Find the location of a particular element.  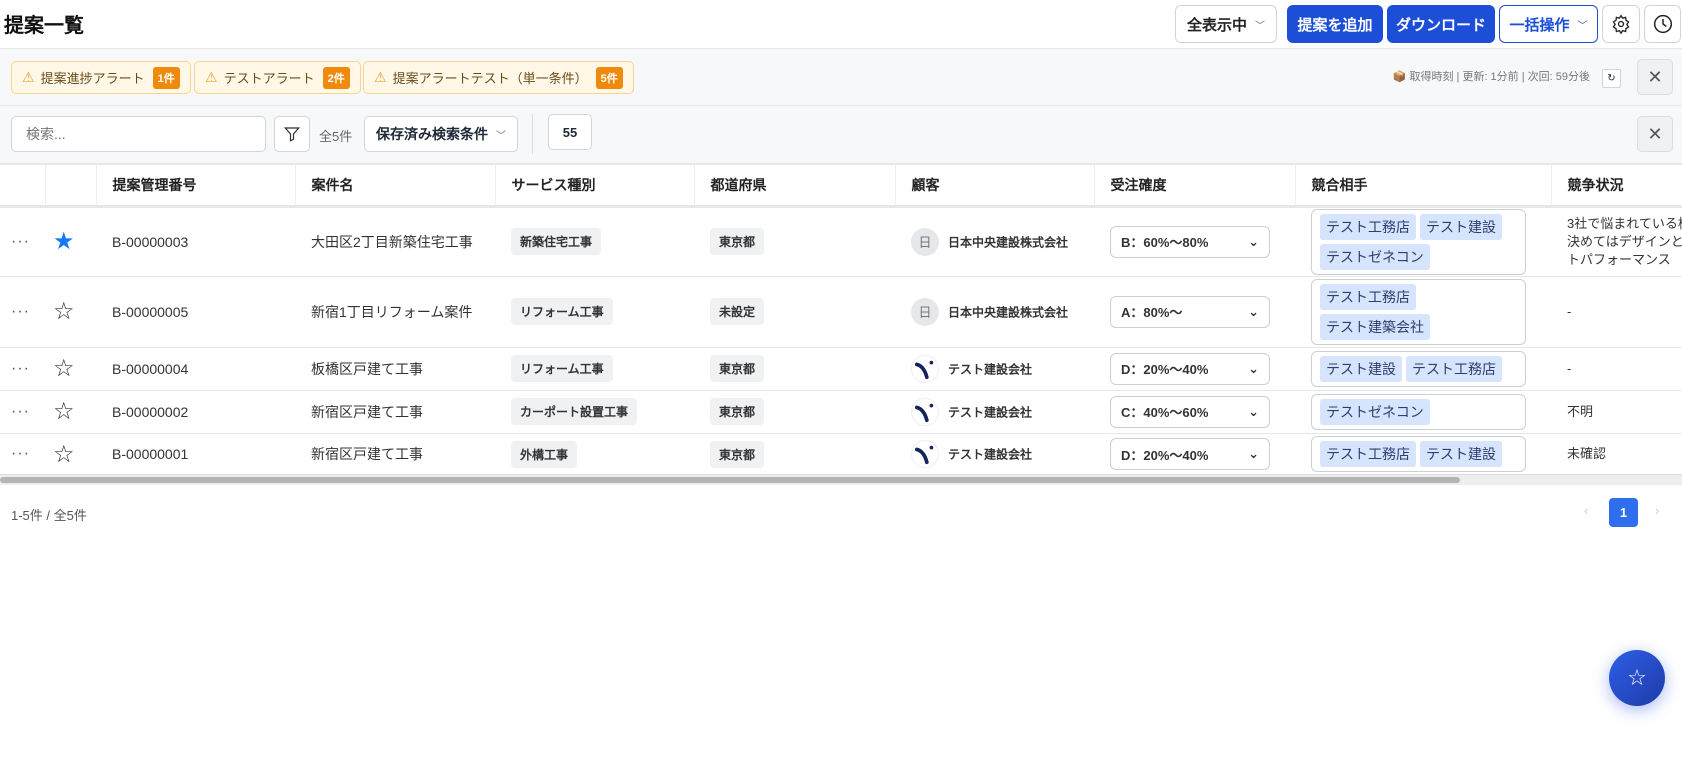

prefecture-tag: 東京都 is located at coordinates (737, 241).